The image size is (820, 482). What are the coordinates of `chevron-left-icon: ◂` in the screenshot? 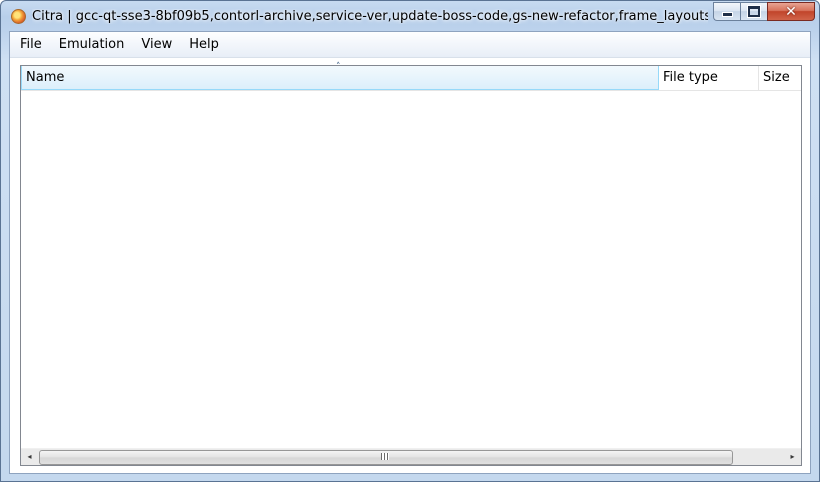 It's located at (29, 456).